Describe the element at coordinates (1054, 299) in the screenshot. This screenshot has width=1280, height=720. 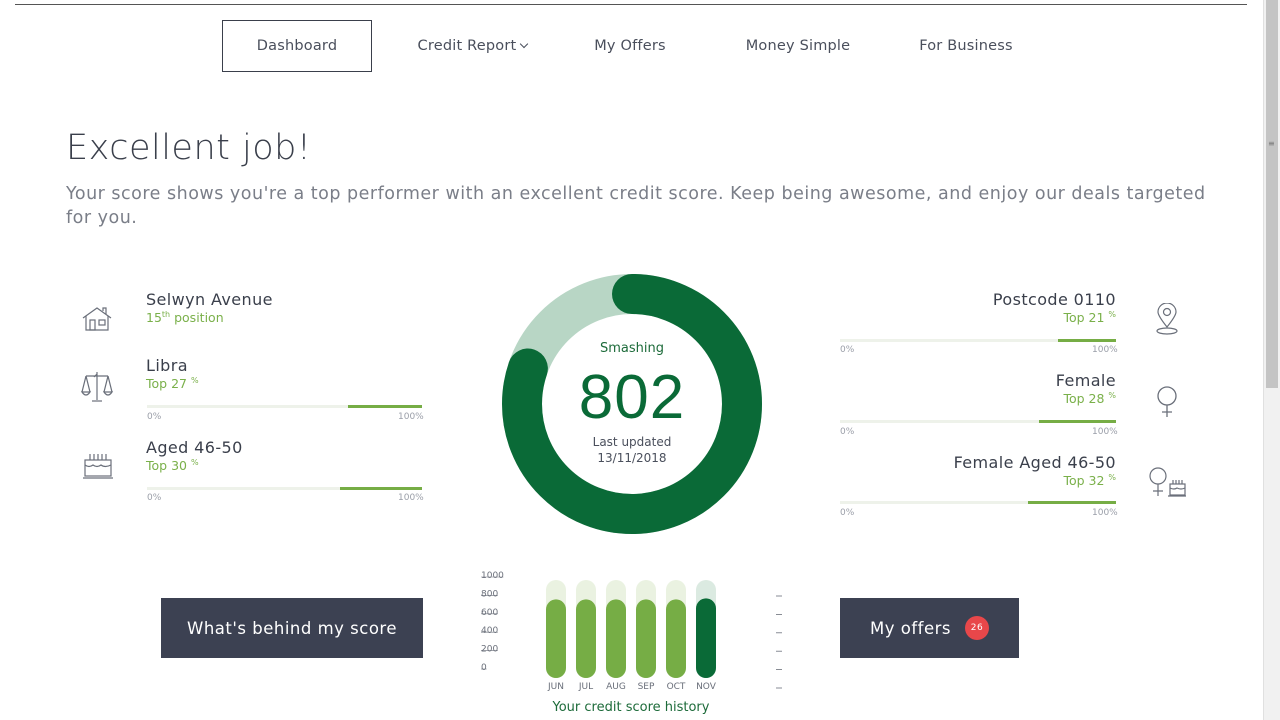
I see `stat-postcode-title: Postcode 0110` at that location.